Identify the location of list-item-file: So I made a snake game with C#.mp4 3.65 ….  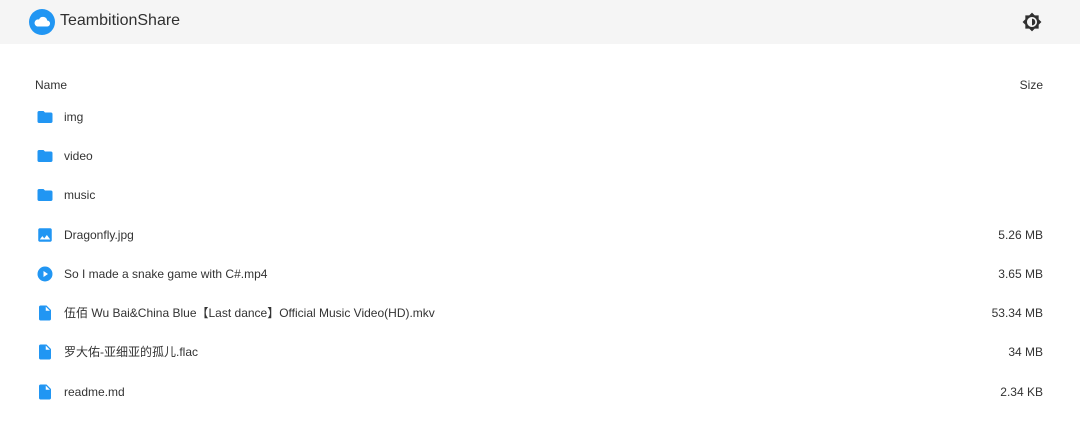
(540, 274).